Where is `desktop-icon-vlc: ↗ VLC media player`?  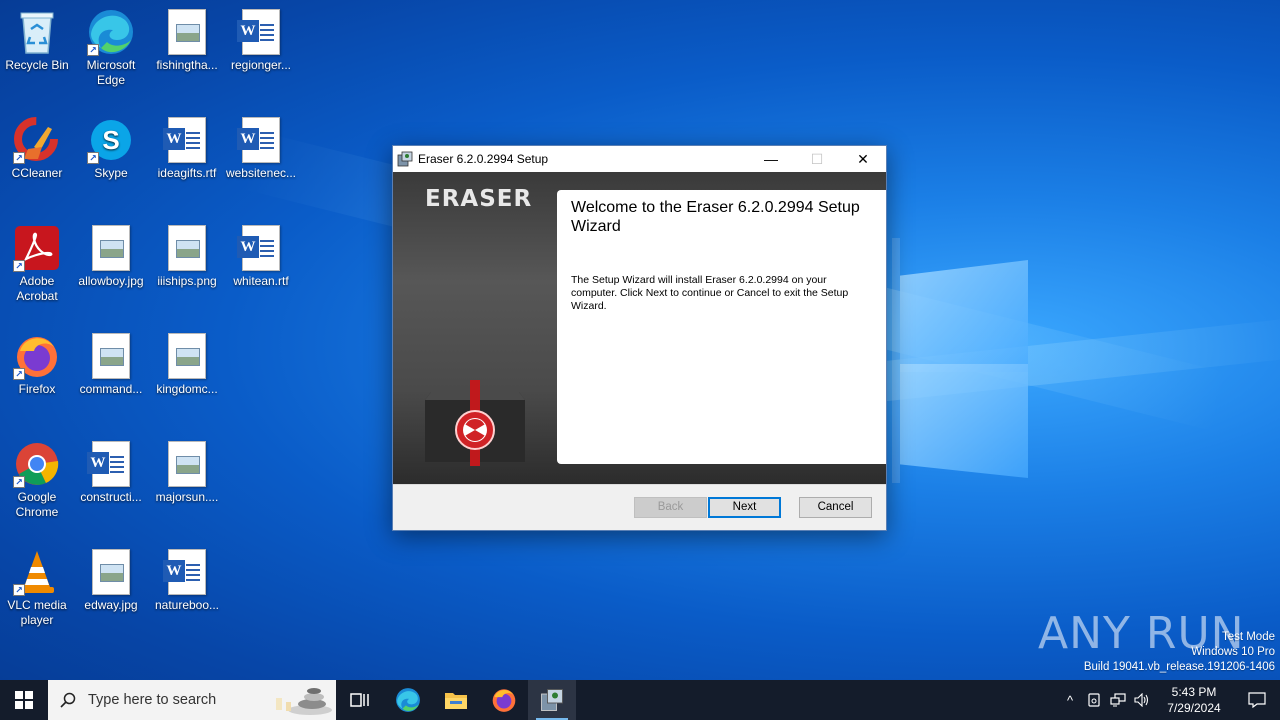 desktop-icon-vlc: ↗ VLC media player is located at coordinates (37, 588).